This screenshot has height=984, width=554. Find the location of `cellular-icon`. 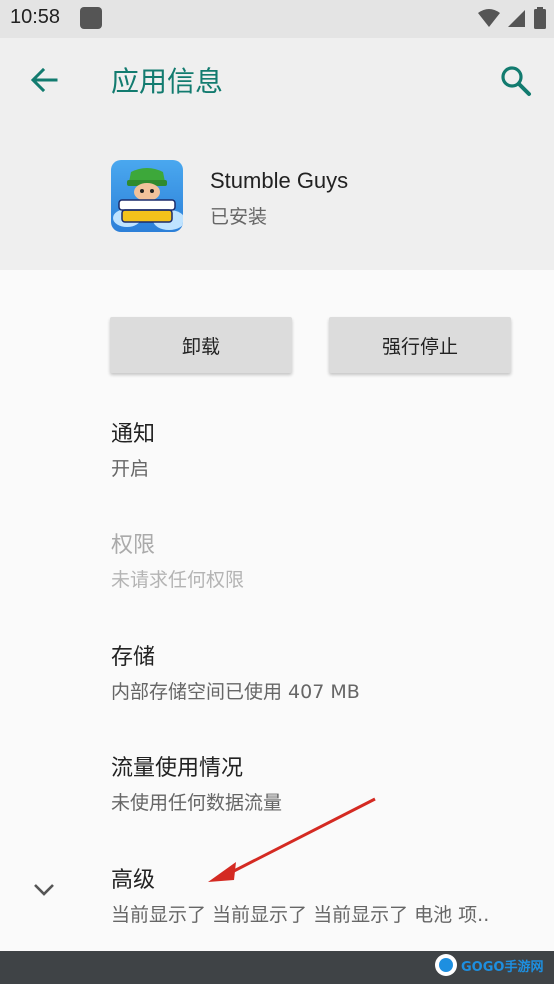

cellular-icon is located at coordinates (516, 18).